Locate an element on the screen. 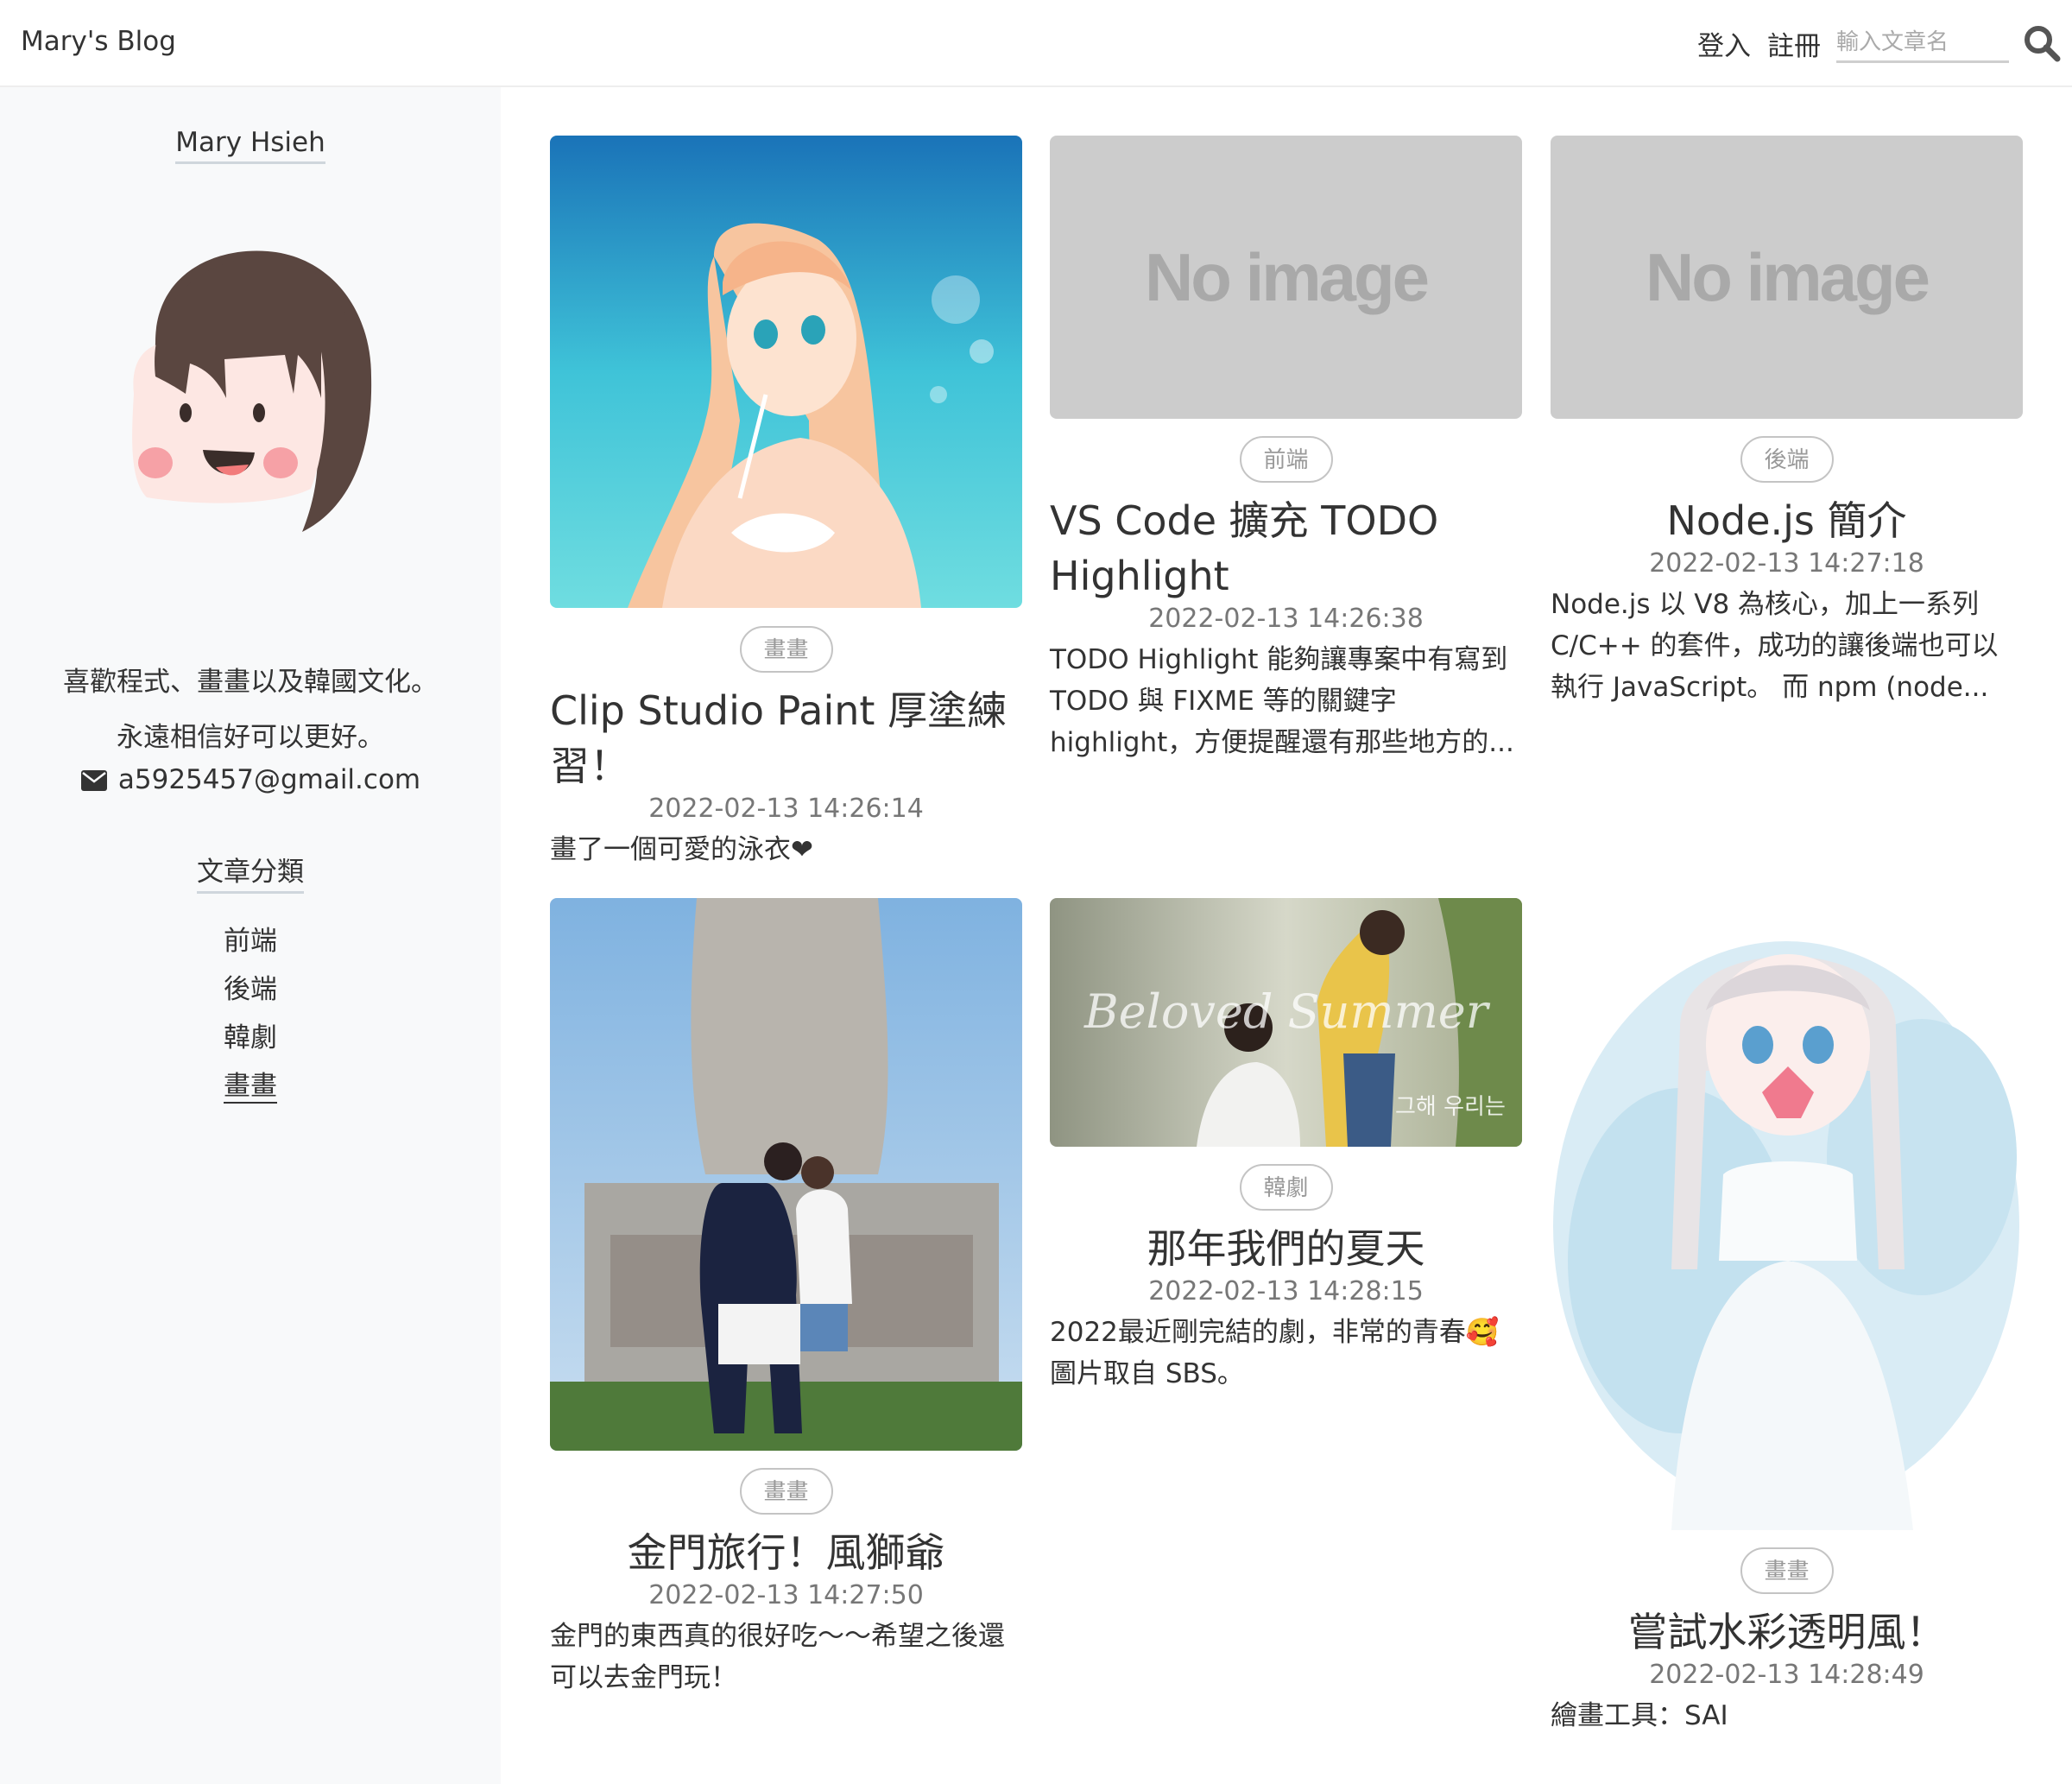 This screenshot has width=2072, height=1784. login-link: 登入 is located at coordinates (1724, 43).